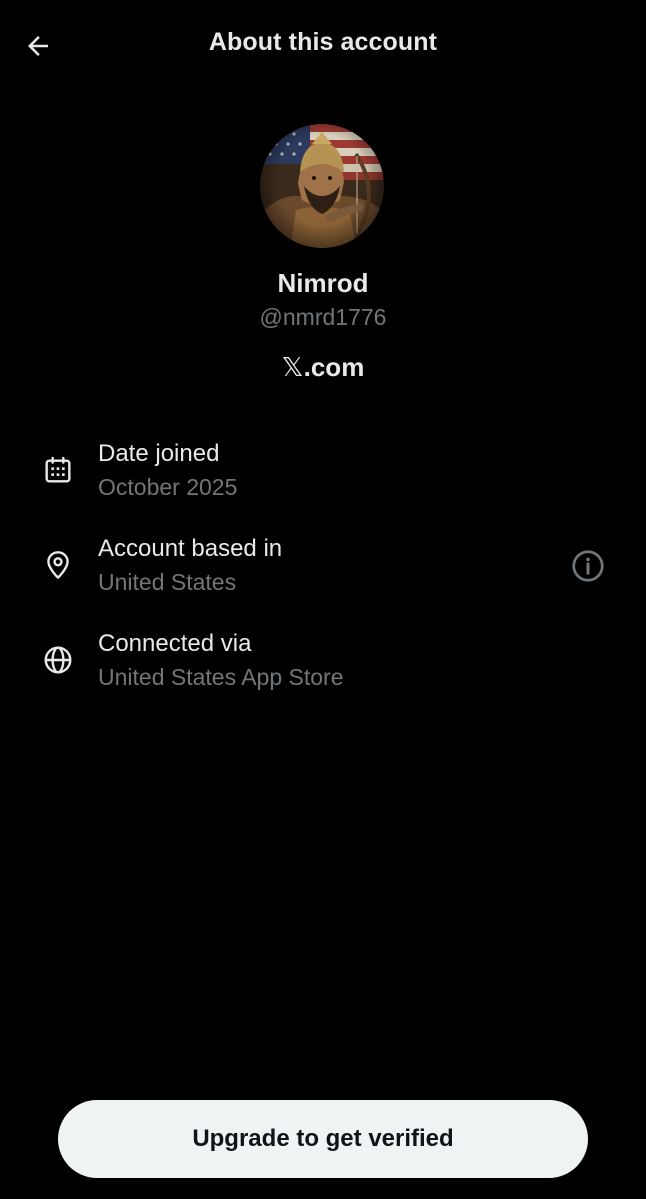 The height and width of the screenshot is (1199, 646). What do you see at coordinates (159, 453) in the screenshot?
I see `detail-label: Date joined` at bounding box center [159, 453].